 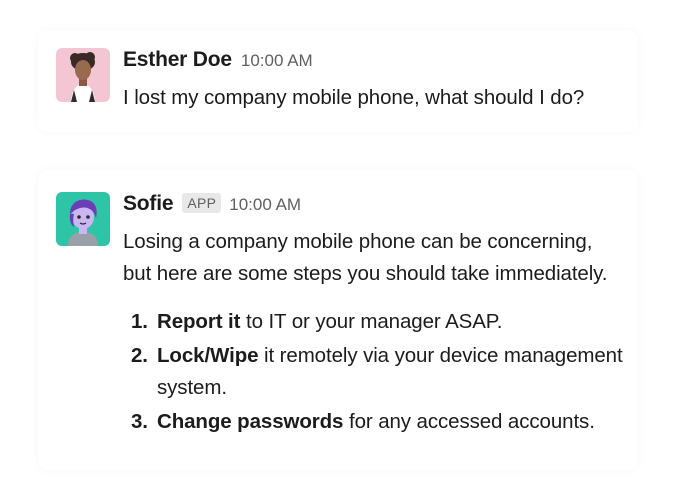 I want to click on list-number: 2., so click(x=139, y=355).